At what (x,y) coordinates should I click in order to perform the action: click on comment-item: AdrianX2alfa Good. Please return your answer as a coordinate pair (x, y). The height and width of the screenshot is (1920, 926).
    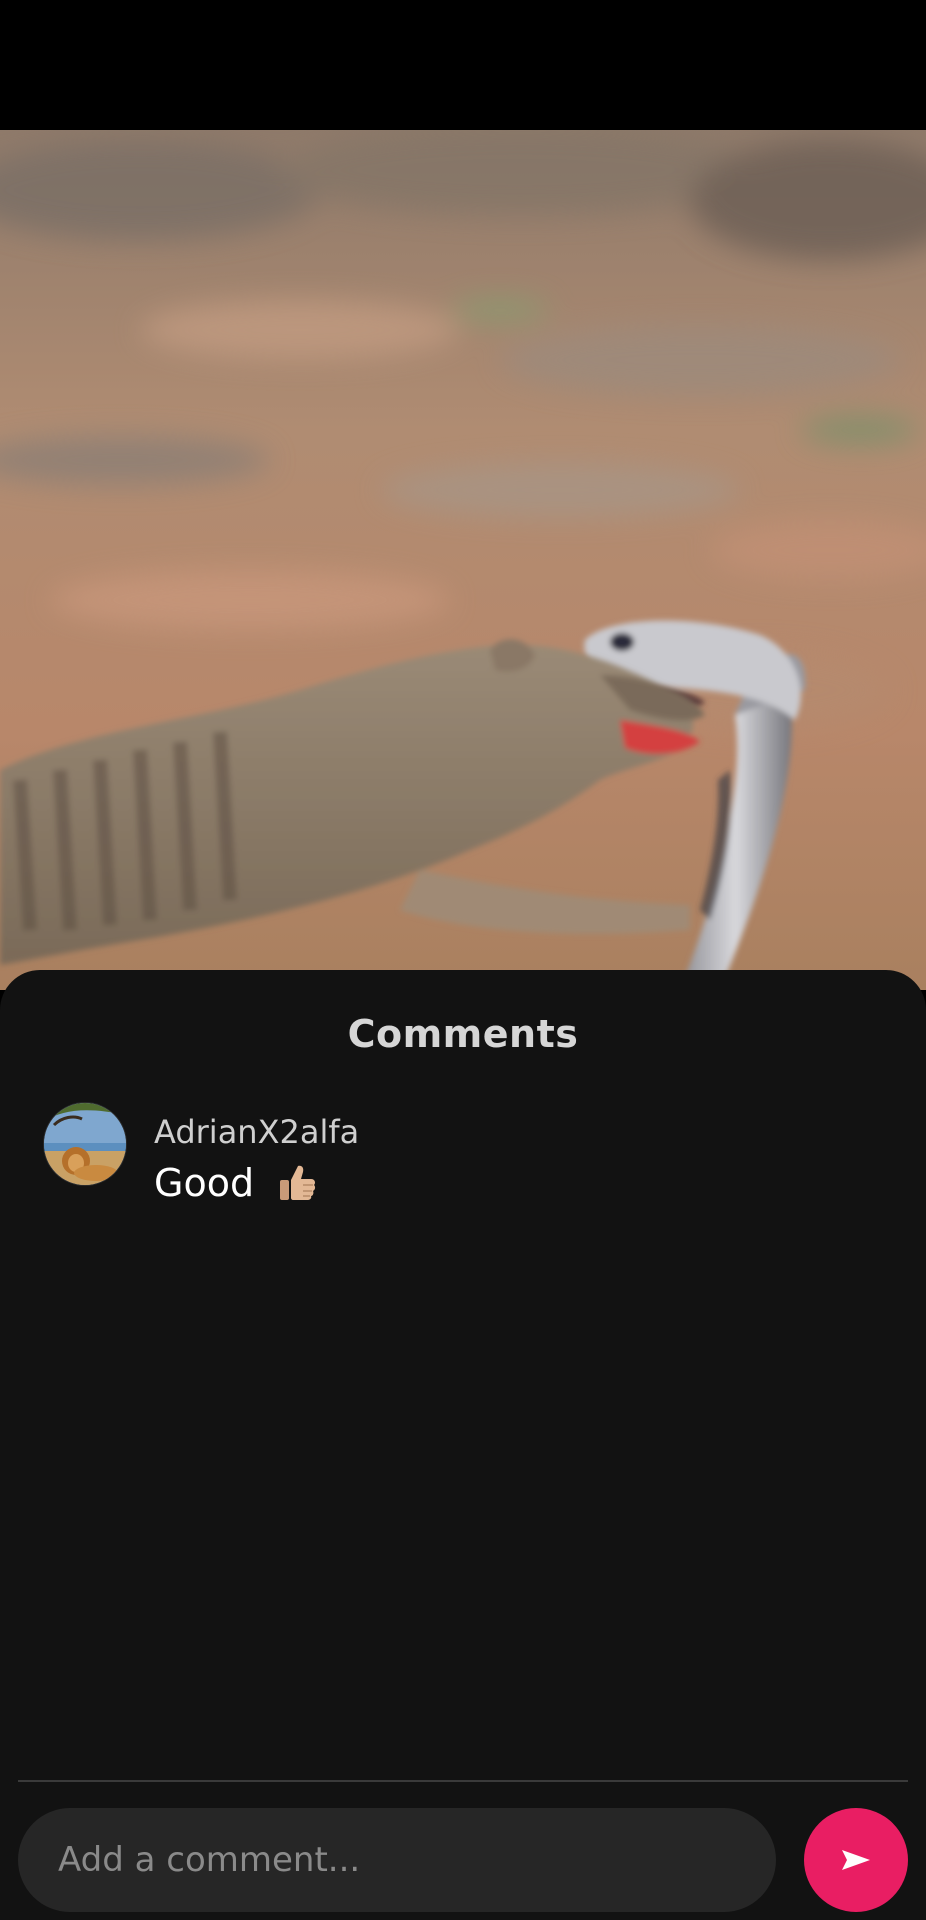
    Looking at the image, I should click on (464, 1158).